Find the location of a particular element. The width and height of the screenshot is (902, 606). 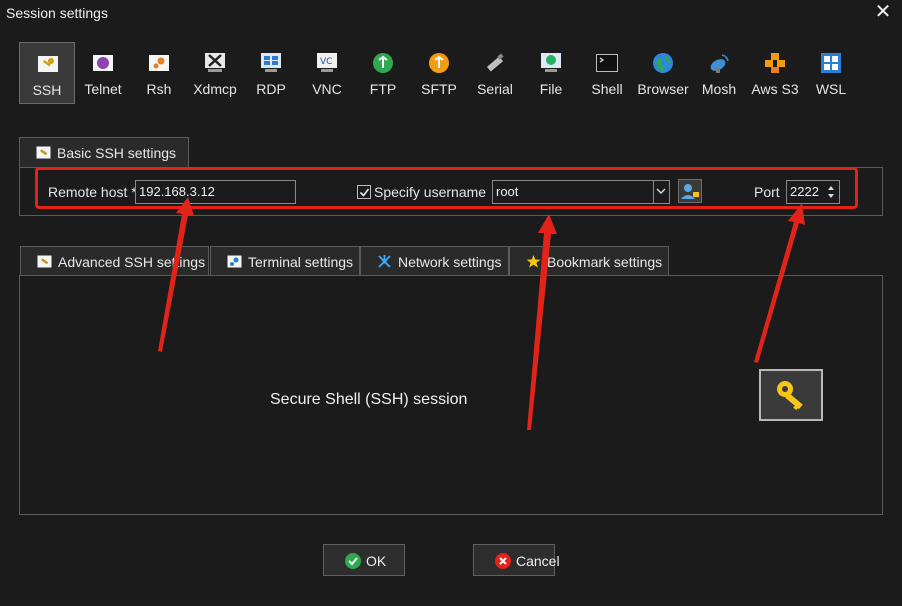

close-icon: ✕ is located at coordinates (883, 13).